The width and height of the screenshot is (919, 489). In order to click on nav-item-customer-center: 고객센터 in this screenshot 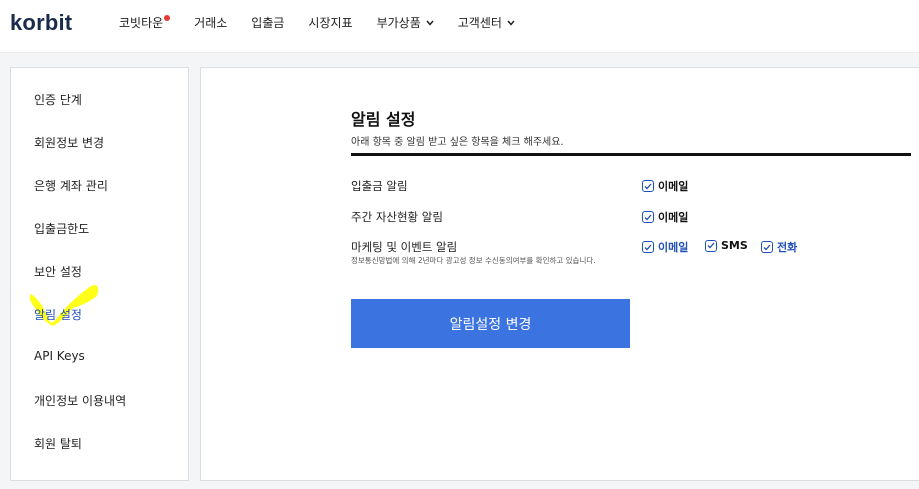, I will do `click(486, 22)`.